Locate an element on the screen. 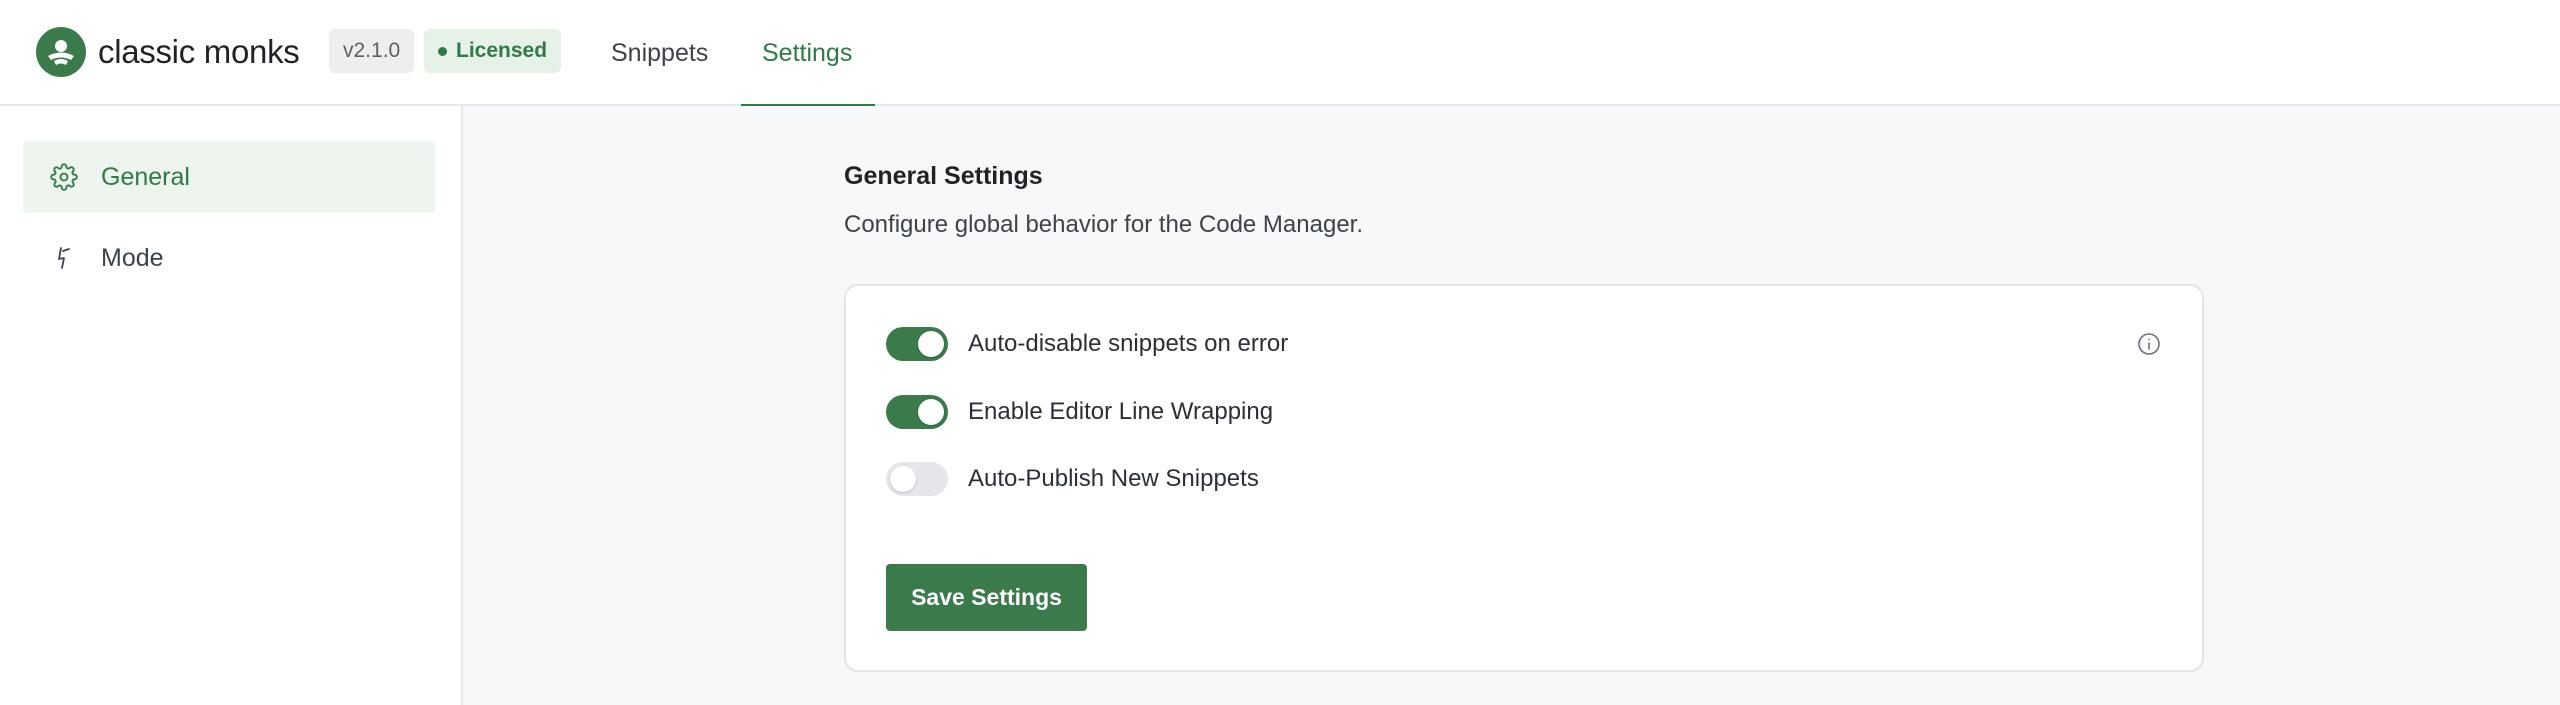  tab-settings: Settings is located at coordinates (808, 54).